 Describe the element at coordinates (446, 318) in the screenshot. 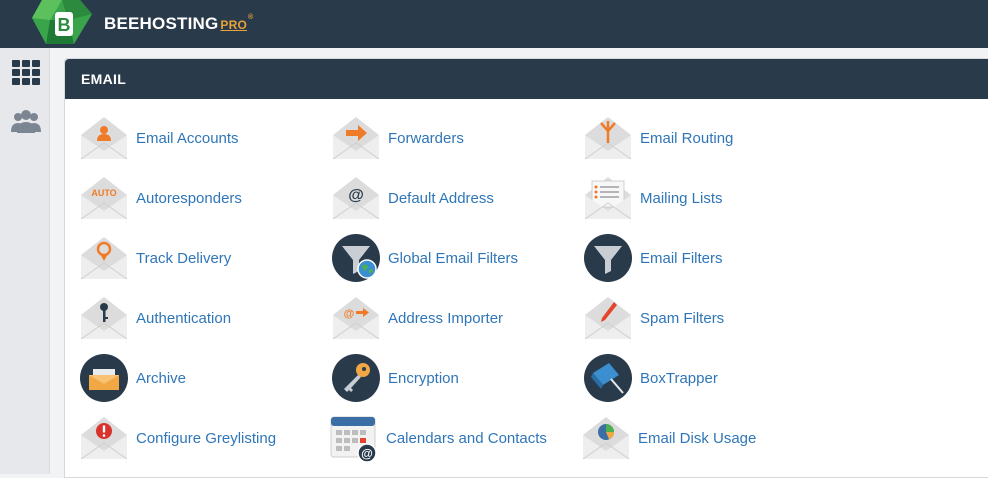

I see `address-importer-label: Address Importer` at that location.